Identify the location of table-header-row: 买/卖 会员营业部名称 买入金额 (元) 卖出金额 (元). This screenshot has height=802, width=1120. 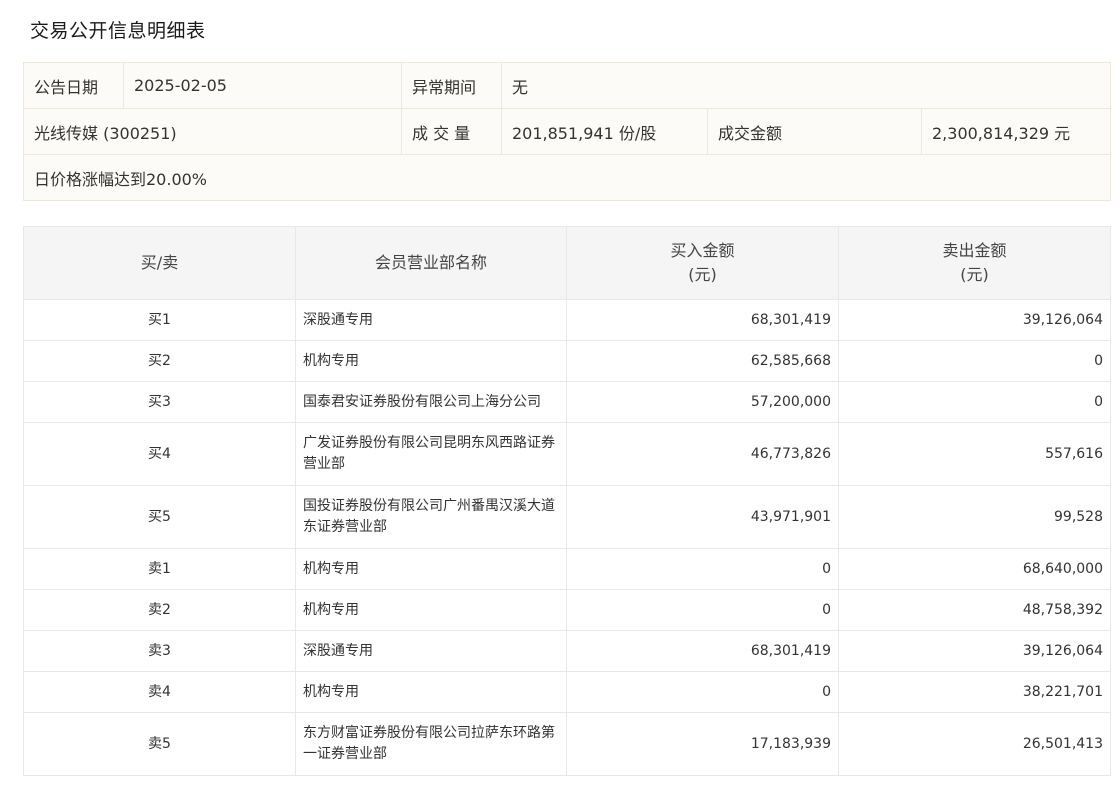
(567, 263).